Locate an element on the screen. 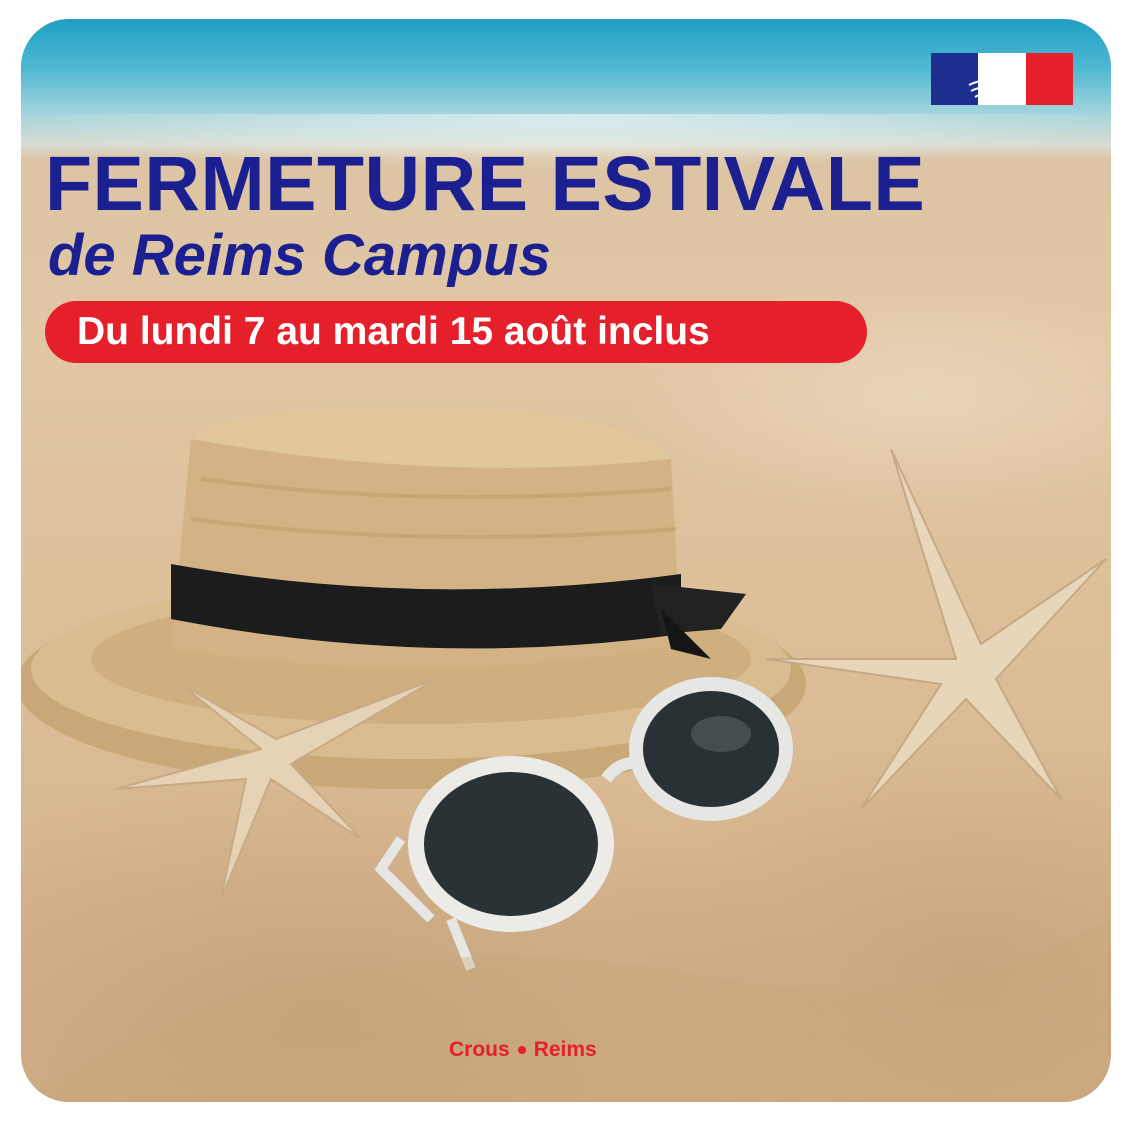 The height and width of the screenshot is (1125, 1125). footer-reims: Reims is located at coordinates (565, 1049).